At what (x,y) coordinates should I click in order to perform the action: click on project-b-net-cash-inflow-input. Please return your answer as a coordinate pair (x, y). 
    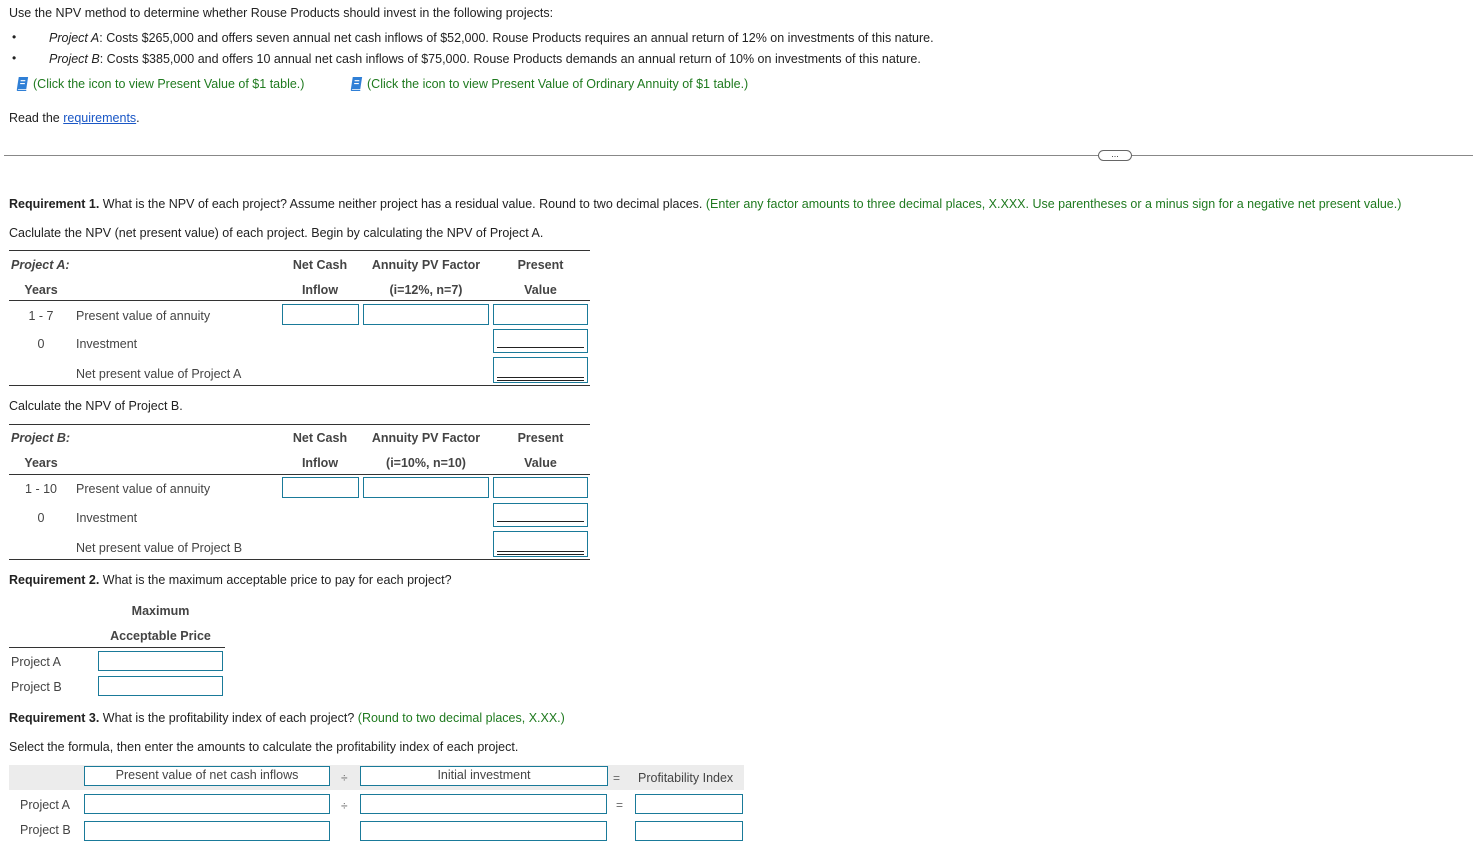
    Looking at the image, I should click on (320, 487).